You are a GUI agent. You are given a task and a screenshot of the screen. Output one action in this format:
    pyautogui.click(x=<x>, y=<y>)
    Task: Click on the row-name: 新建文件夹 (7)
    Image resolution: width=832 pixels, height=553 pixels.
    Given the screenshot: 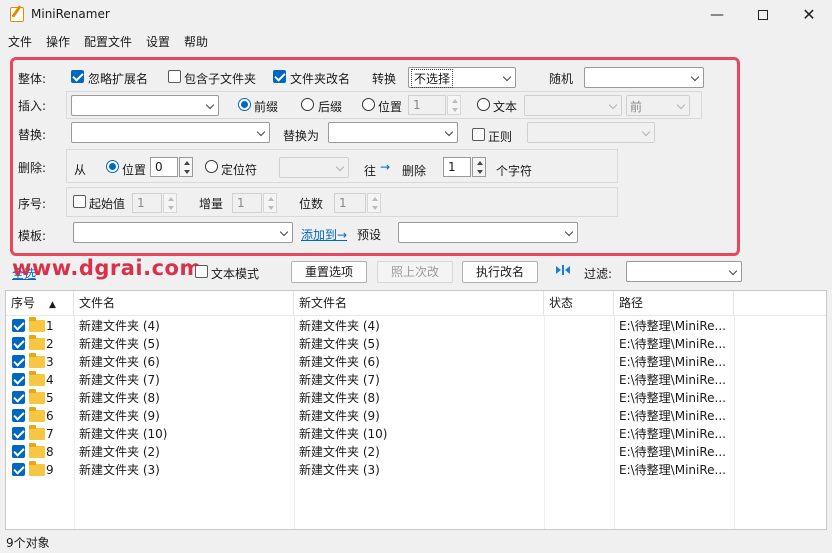 What is the action you would take?
    pyautogui.click(x=119, y=380)
    